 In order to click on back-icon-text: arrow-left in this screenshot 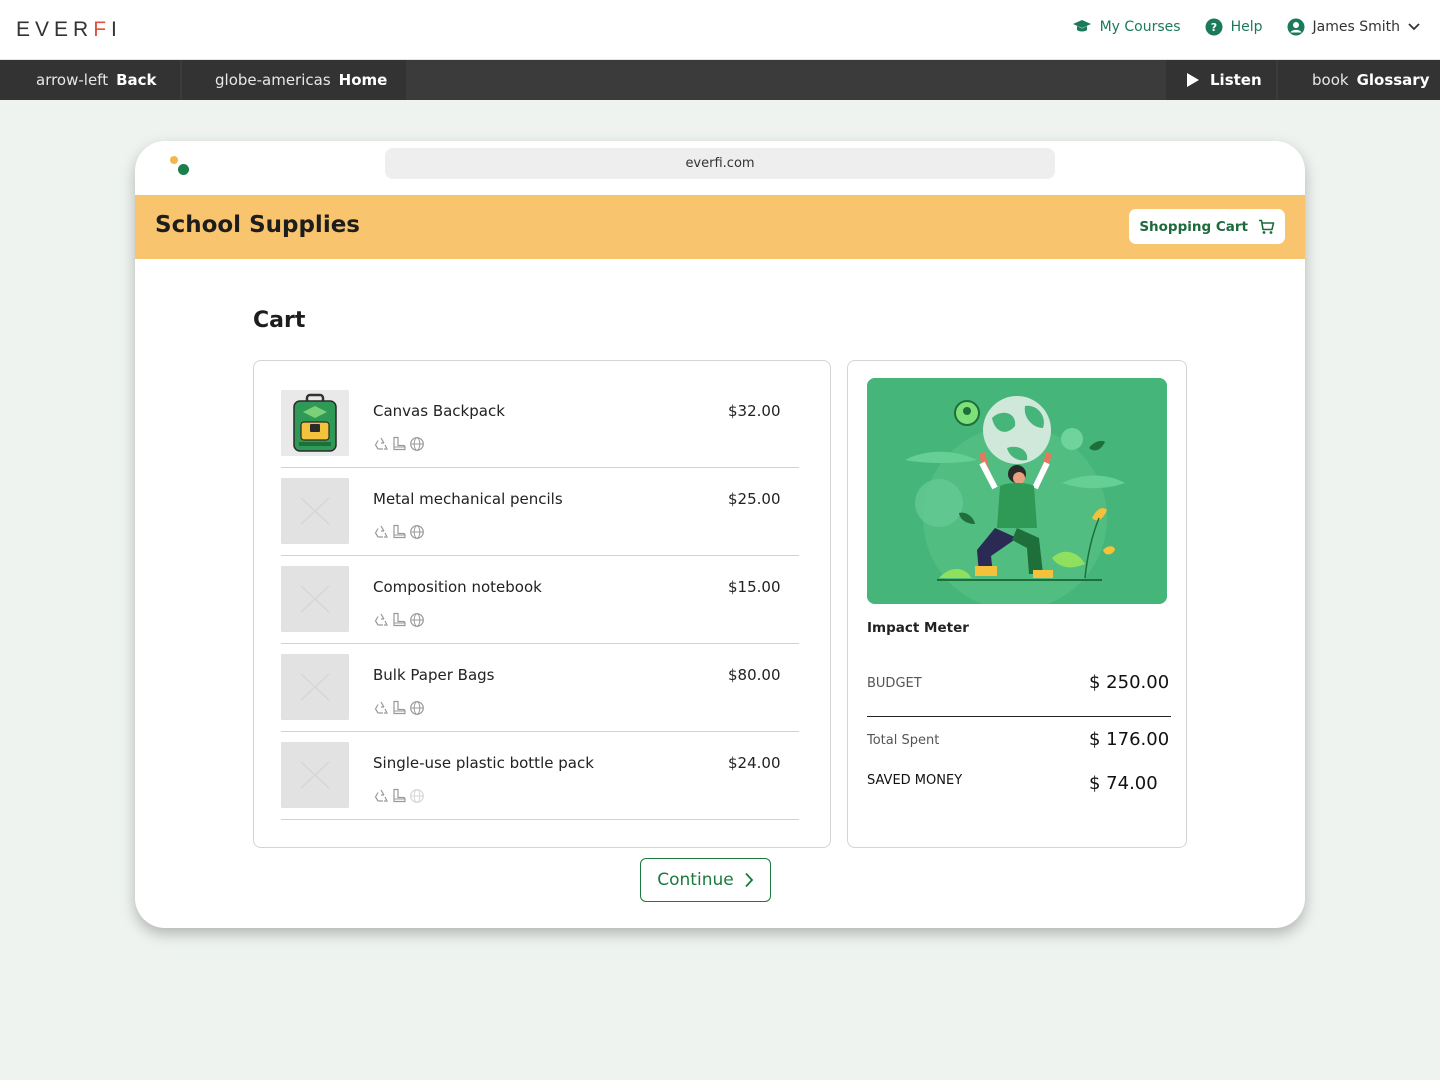, I will do `click(72, 80)`.